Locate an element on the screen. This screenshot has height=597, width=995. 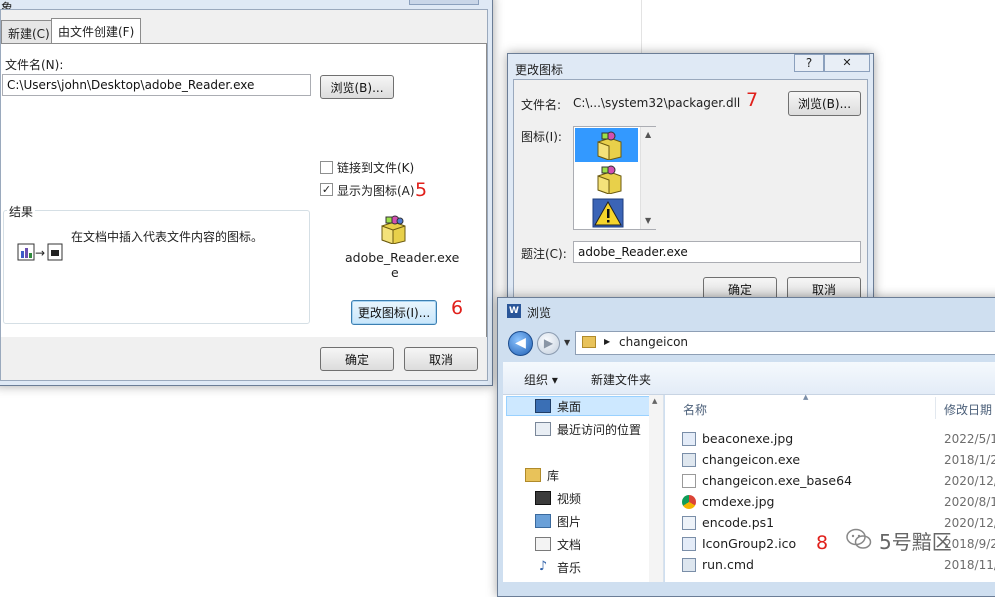
browse-toolbar is located at coordinates (749, 378).